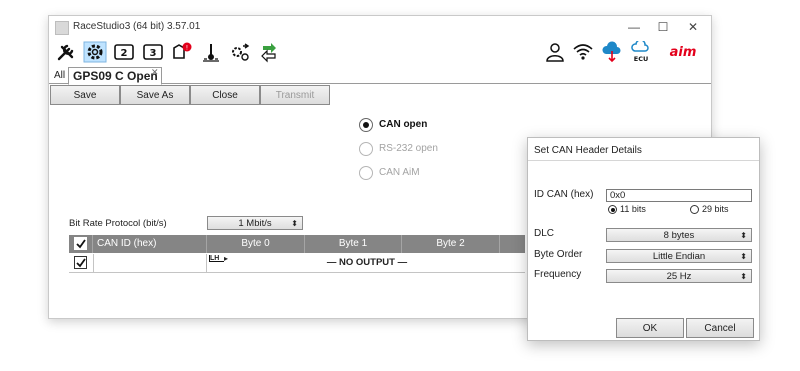 This screenshot has width=800, height=371. I want to click on column-header-more, so click(512, 244).